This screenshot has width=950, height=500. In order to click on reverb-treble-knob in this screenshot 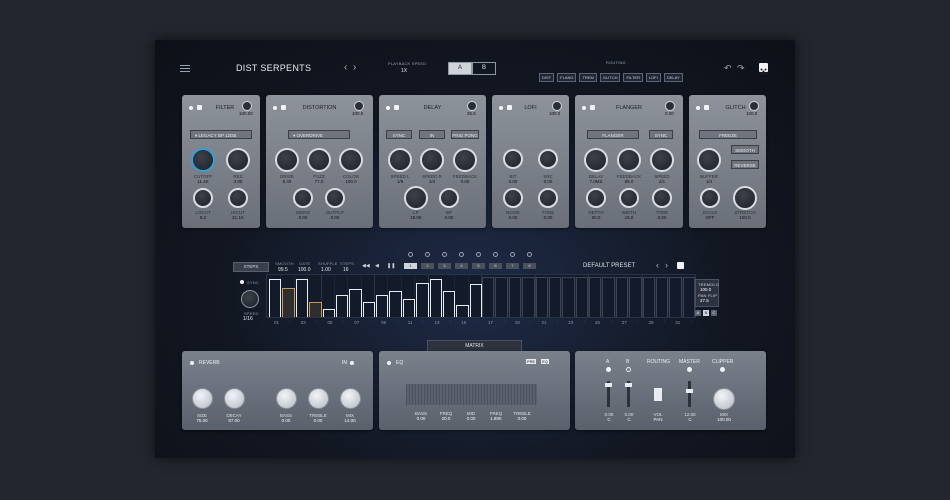, I will do `click(318, 398)`.